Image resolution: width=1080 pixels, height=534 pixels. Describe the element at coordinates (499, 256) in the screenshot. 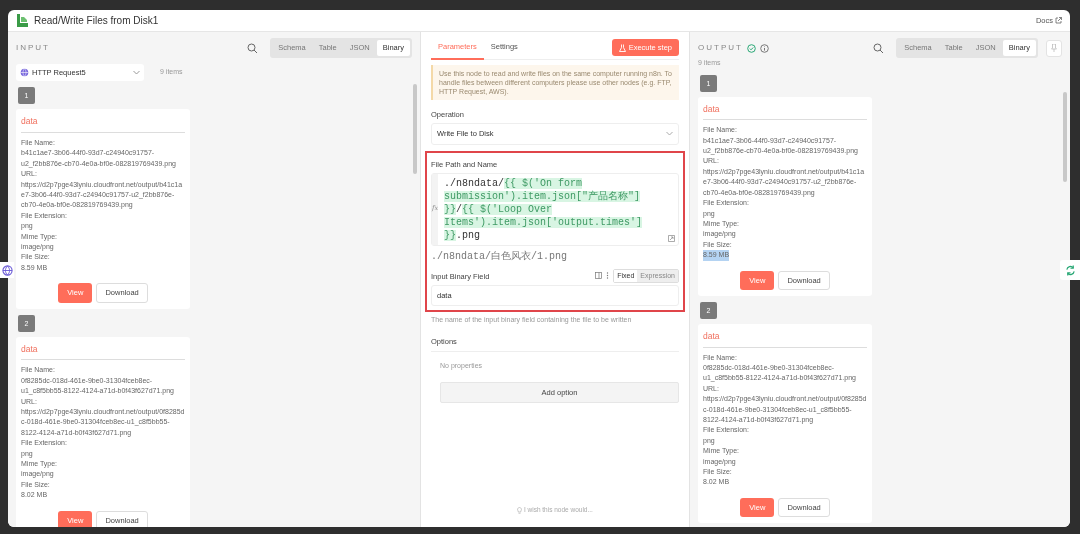

I see `expression-preview: ./n8ndata/白色风衣/1.png` at that location.